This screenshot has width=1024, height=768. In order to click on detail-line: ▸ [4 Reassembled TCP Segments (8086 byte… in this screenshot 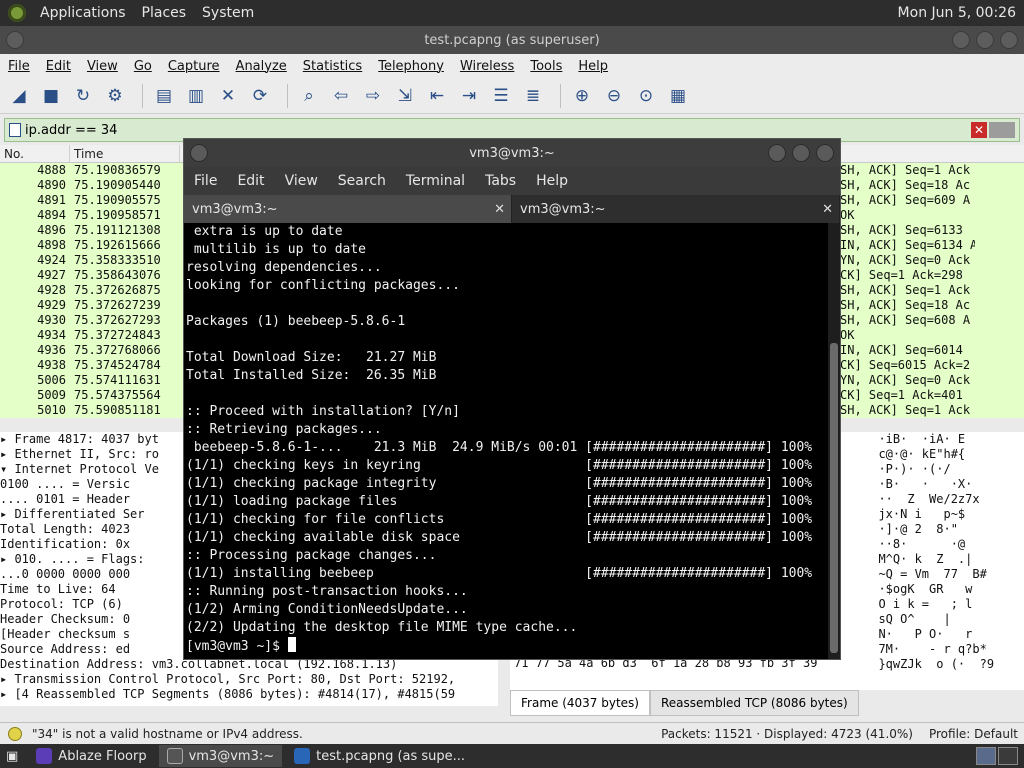, I will do `click(249, 694)`.